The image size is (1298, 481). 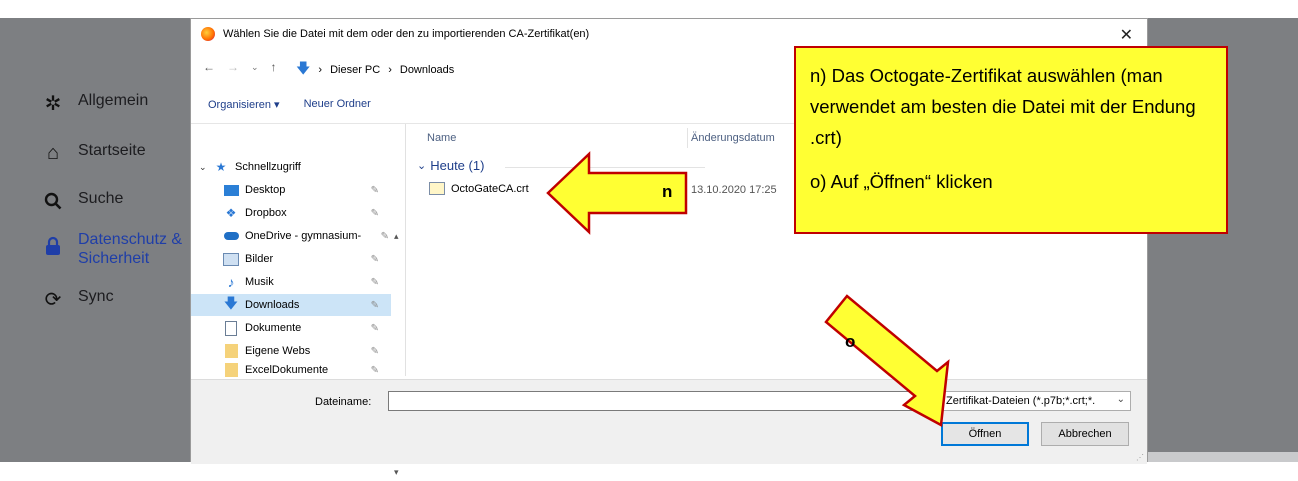 What do you see at coordinates (667, 191) in the screenshot?
I see `arrow-n-label: n` at bounding box center [667, 191].